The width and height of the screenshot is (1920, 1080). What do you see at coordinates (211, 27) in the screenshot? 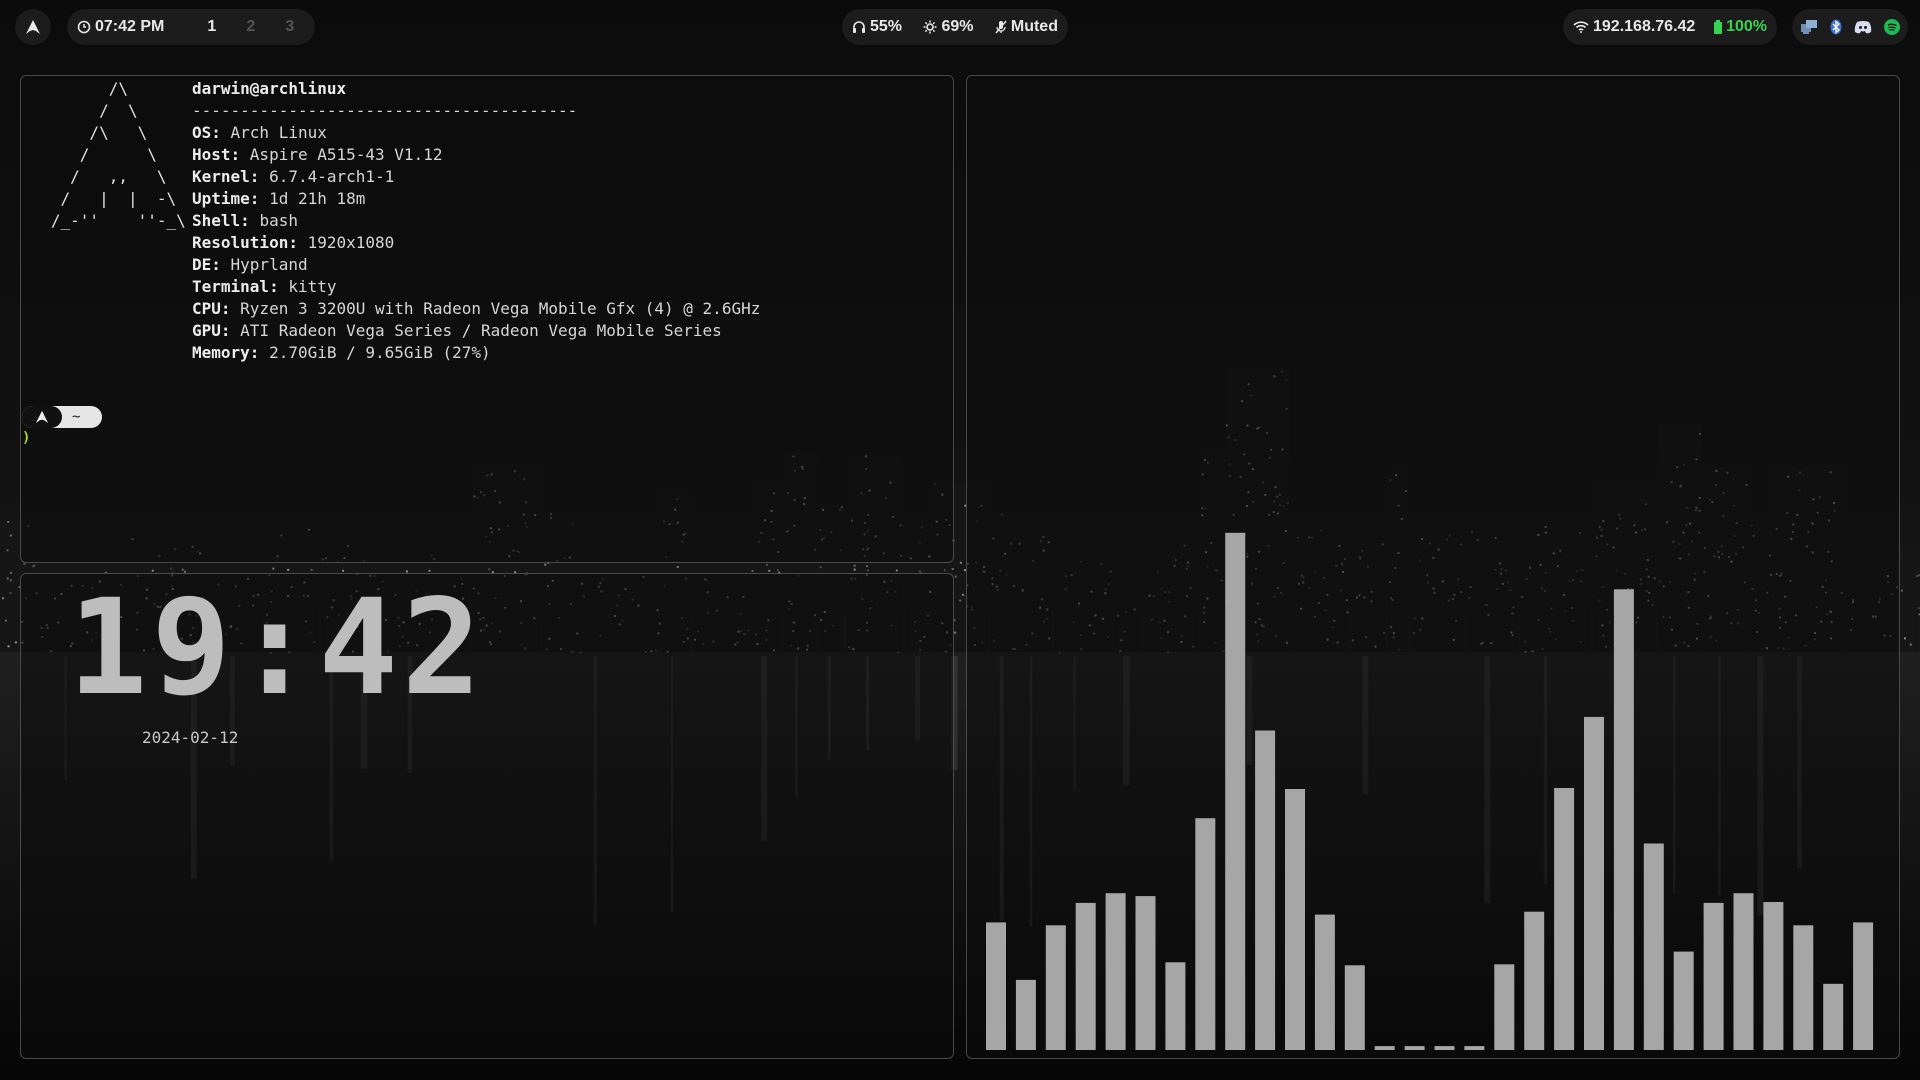
I see `workspace-1: 1` at bounding box center [211, 27].